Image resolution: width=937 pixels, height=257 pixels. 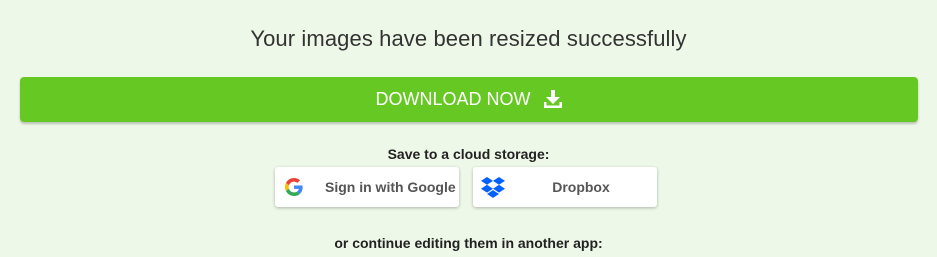 What do you see at coordinates (453, 99) in the screenshot?
I see `download-button-label: DOWNLOAD NOW` at bounding box center [453, 99].